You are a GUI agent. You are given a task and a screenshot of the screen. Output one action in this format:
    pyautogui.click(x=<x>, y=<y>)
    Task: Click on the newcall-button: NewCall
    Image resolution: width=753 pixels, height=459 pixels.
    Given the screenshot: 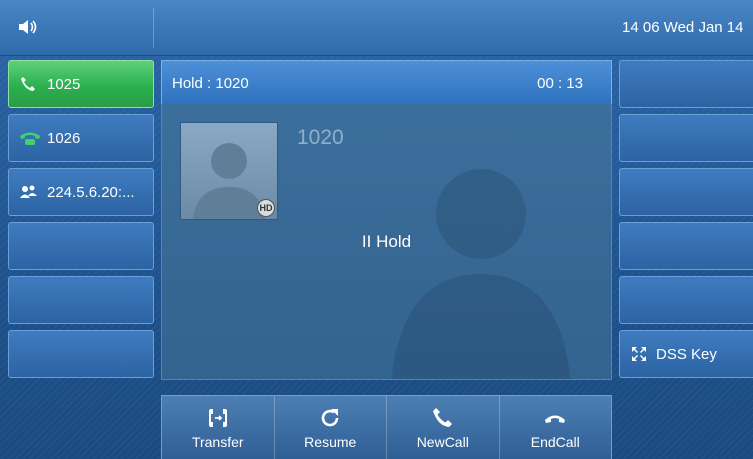 What is the action you would take?
    pyautogui.click(x=443, y=427)
    